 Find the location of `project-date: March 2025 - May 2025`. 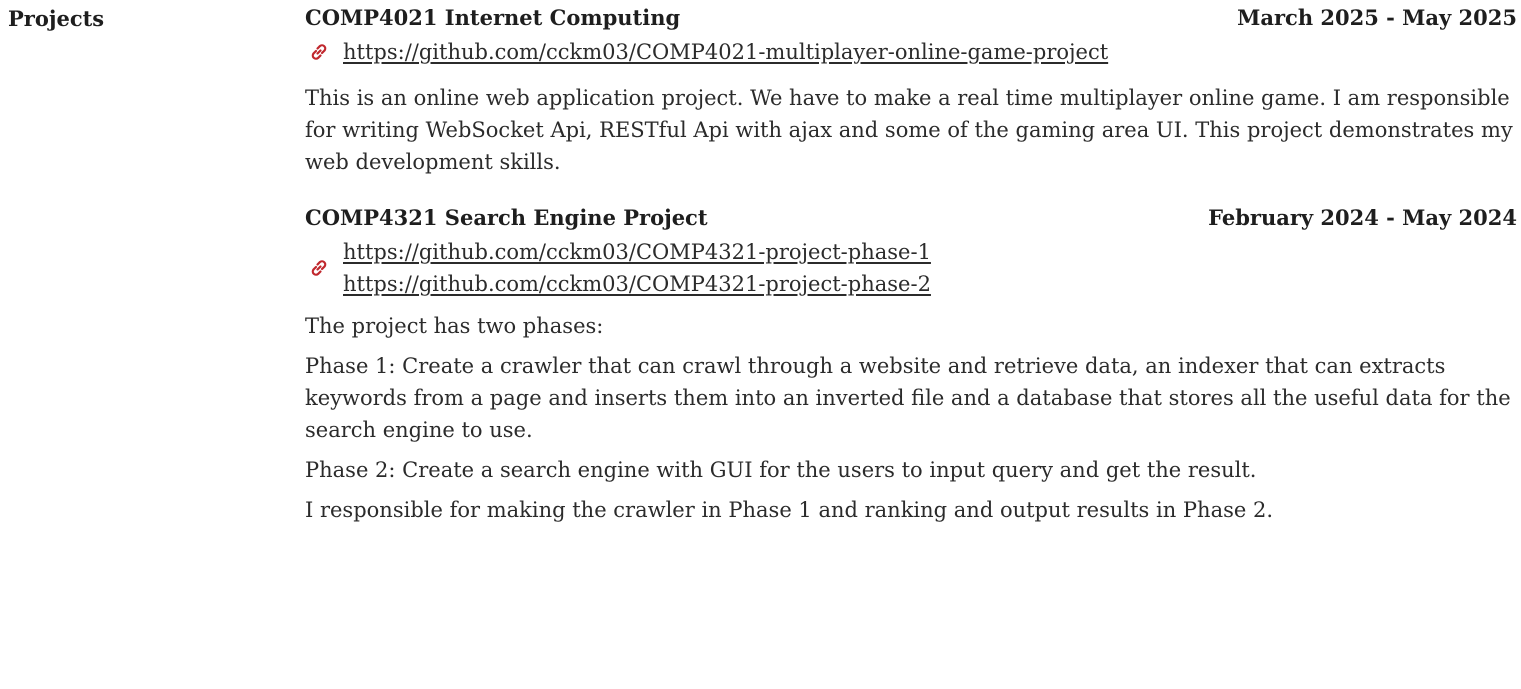

project-date: March 2025 - May 2025 is located at coordinates (1377, 17).